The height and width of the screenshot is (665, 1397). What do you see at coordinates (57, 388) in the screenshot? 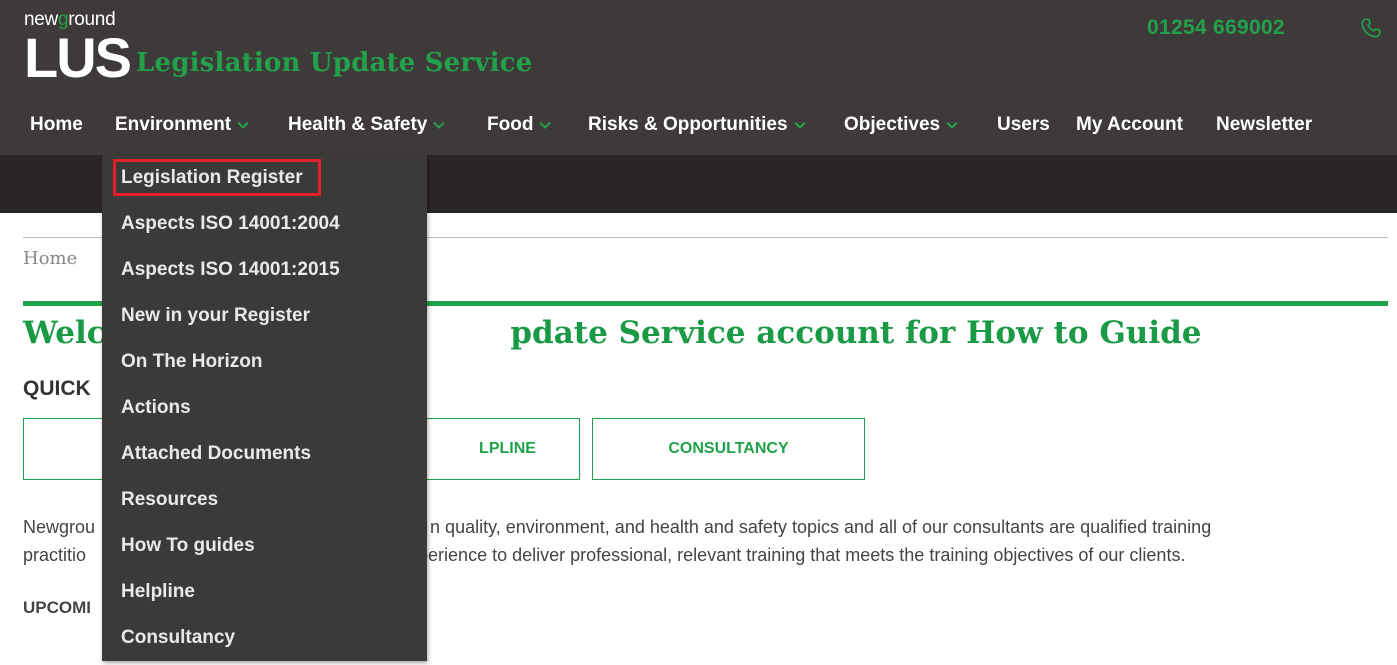
I see `quick-links-heading: QUICK` at bounding box center [57, 388].